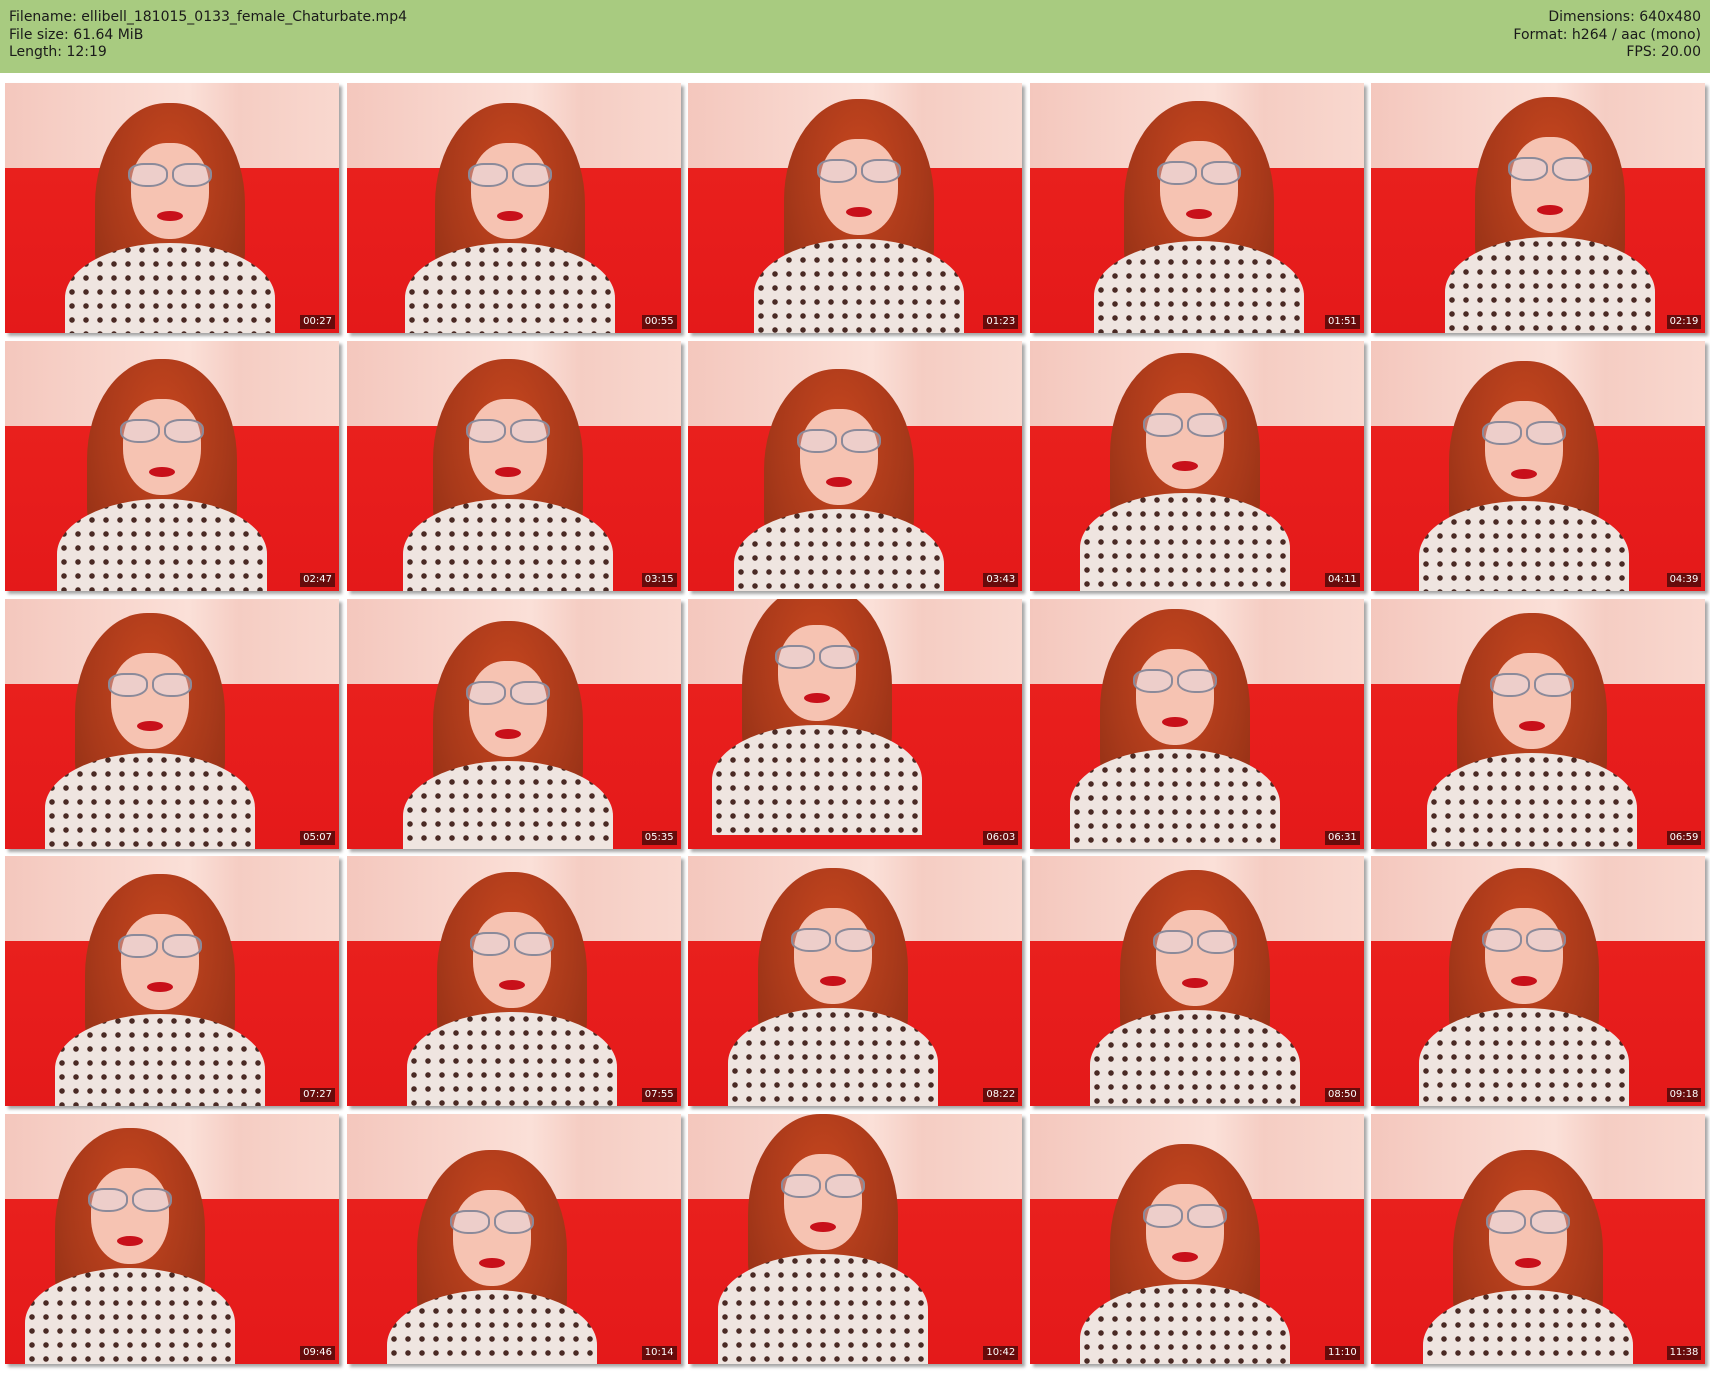 Image resolution: width=1710 pixels, height=1373 pixels. What do you see at coordinates (659, 322) in the screenshot?
I see `timestamp-label: 00:55` at bounding box center [659, 322].